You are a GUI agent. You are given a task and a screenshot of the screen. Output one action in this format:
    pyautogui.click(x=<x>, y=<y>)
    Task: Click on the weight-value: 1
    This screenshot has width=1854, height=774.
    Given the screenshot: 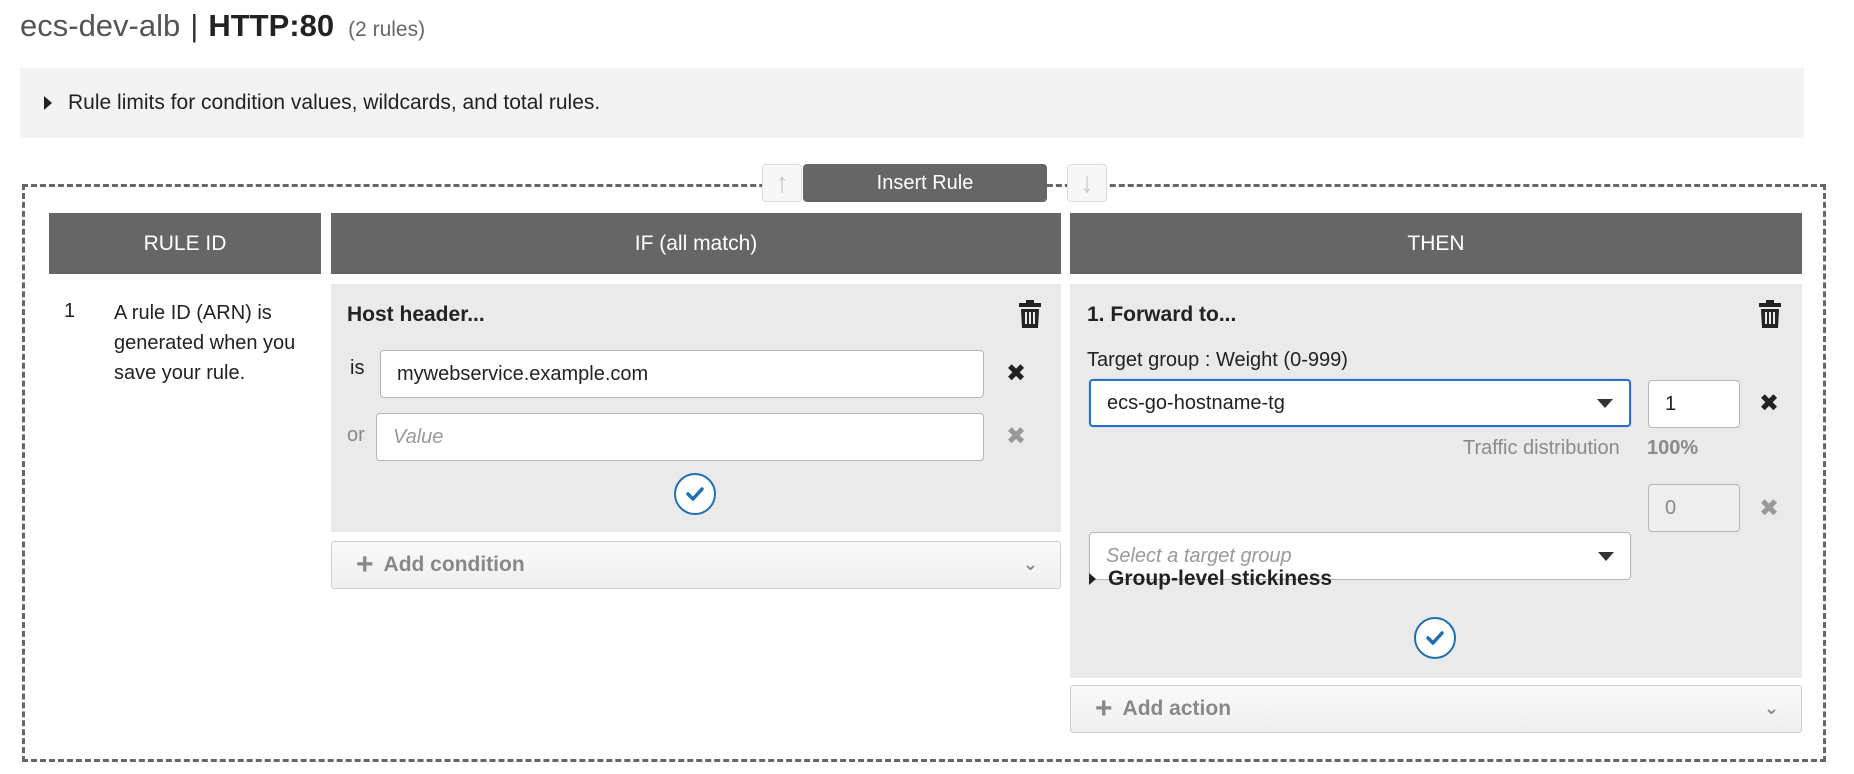 What is the action you would take?
    pyautogui.click(x=1671, y=403)
    